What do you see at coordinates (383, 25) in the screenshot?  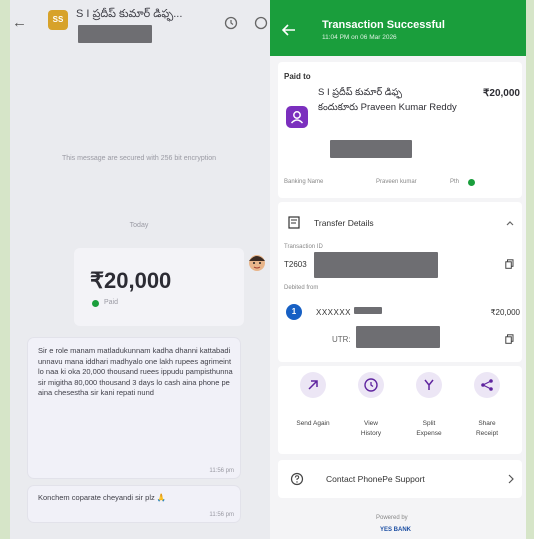 I see `header-title: Transaction Successful` at bounding box center [383, 25].